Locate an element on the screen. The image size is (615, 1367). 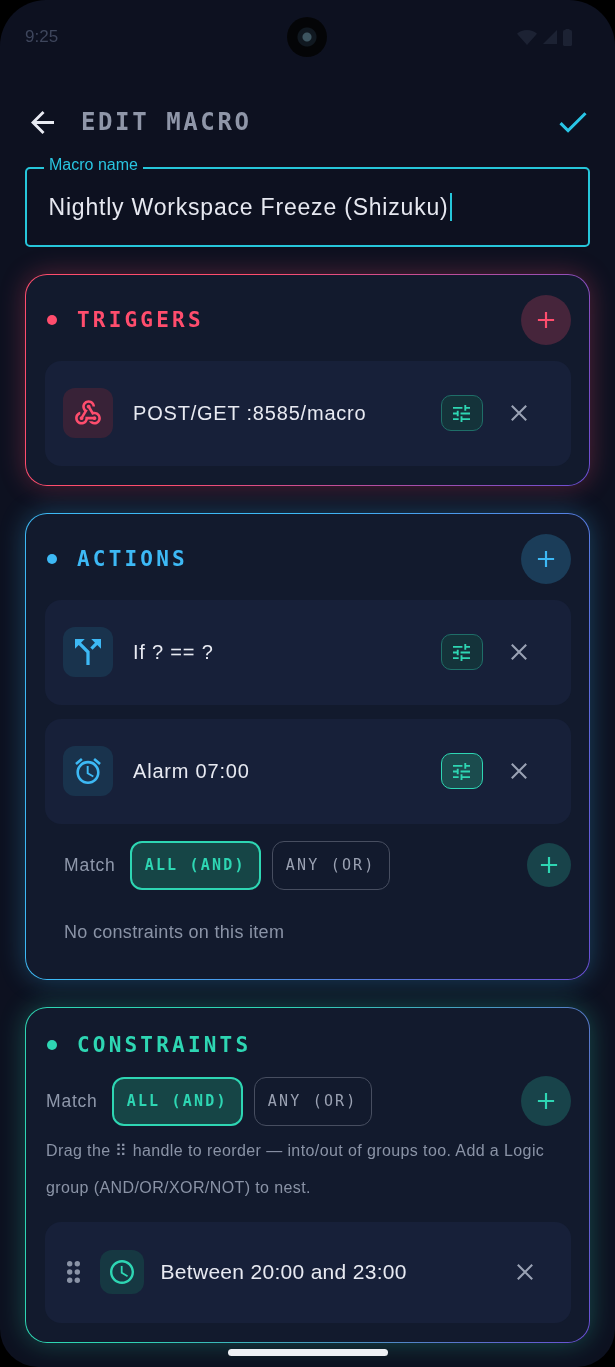
camera-cutout is located at coordinates (307, 37).